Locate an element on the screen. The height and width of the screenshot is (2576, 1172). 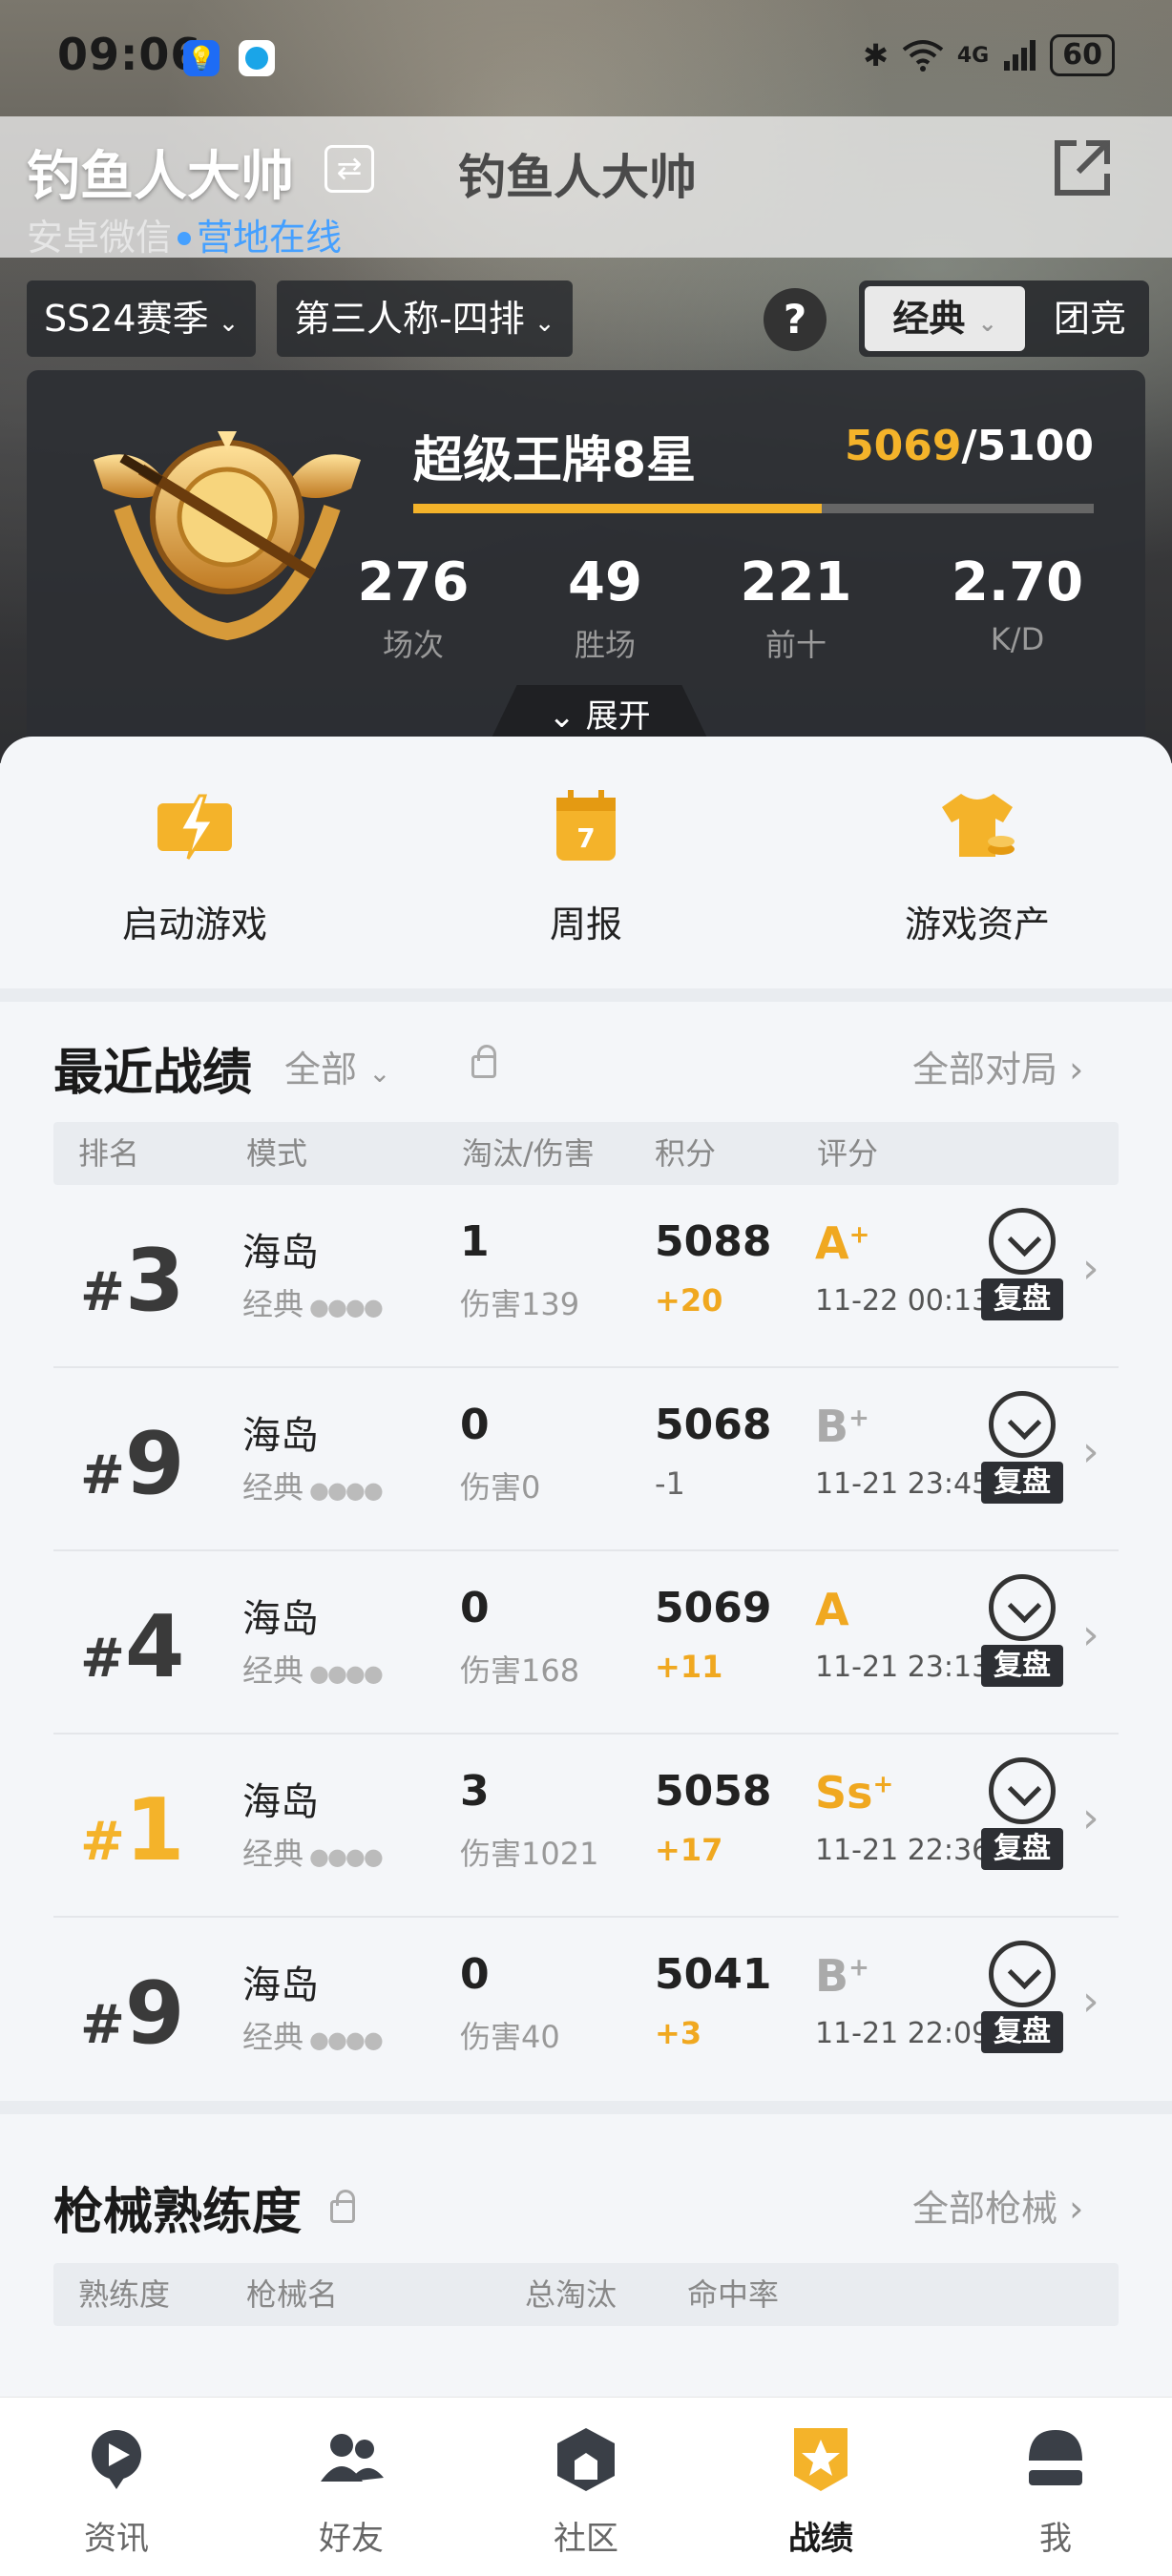
match-points: 5069 is located at coordinates (714, 1608).